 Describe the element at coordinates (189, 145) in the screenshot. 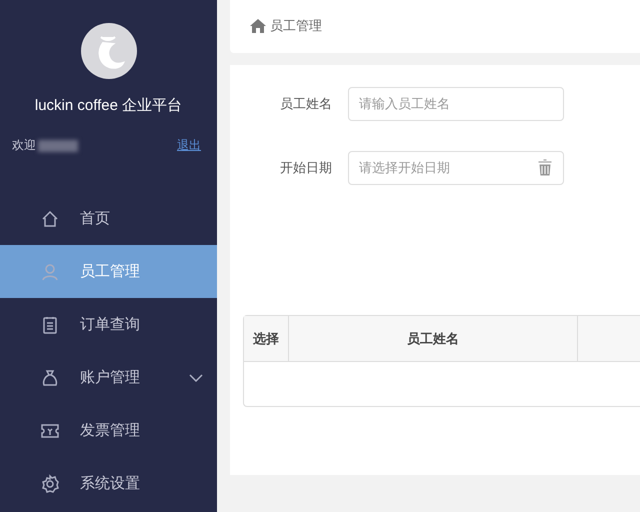

I see `logout-link: 退出` at that location.